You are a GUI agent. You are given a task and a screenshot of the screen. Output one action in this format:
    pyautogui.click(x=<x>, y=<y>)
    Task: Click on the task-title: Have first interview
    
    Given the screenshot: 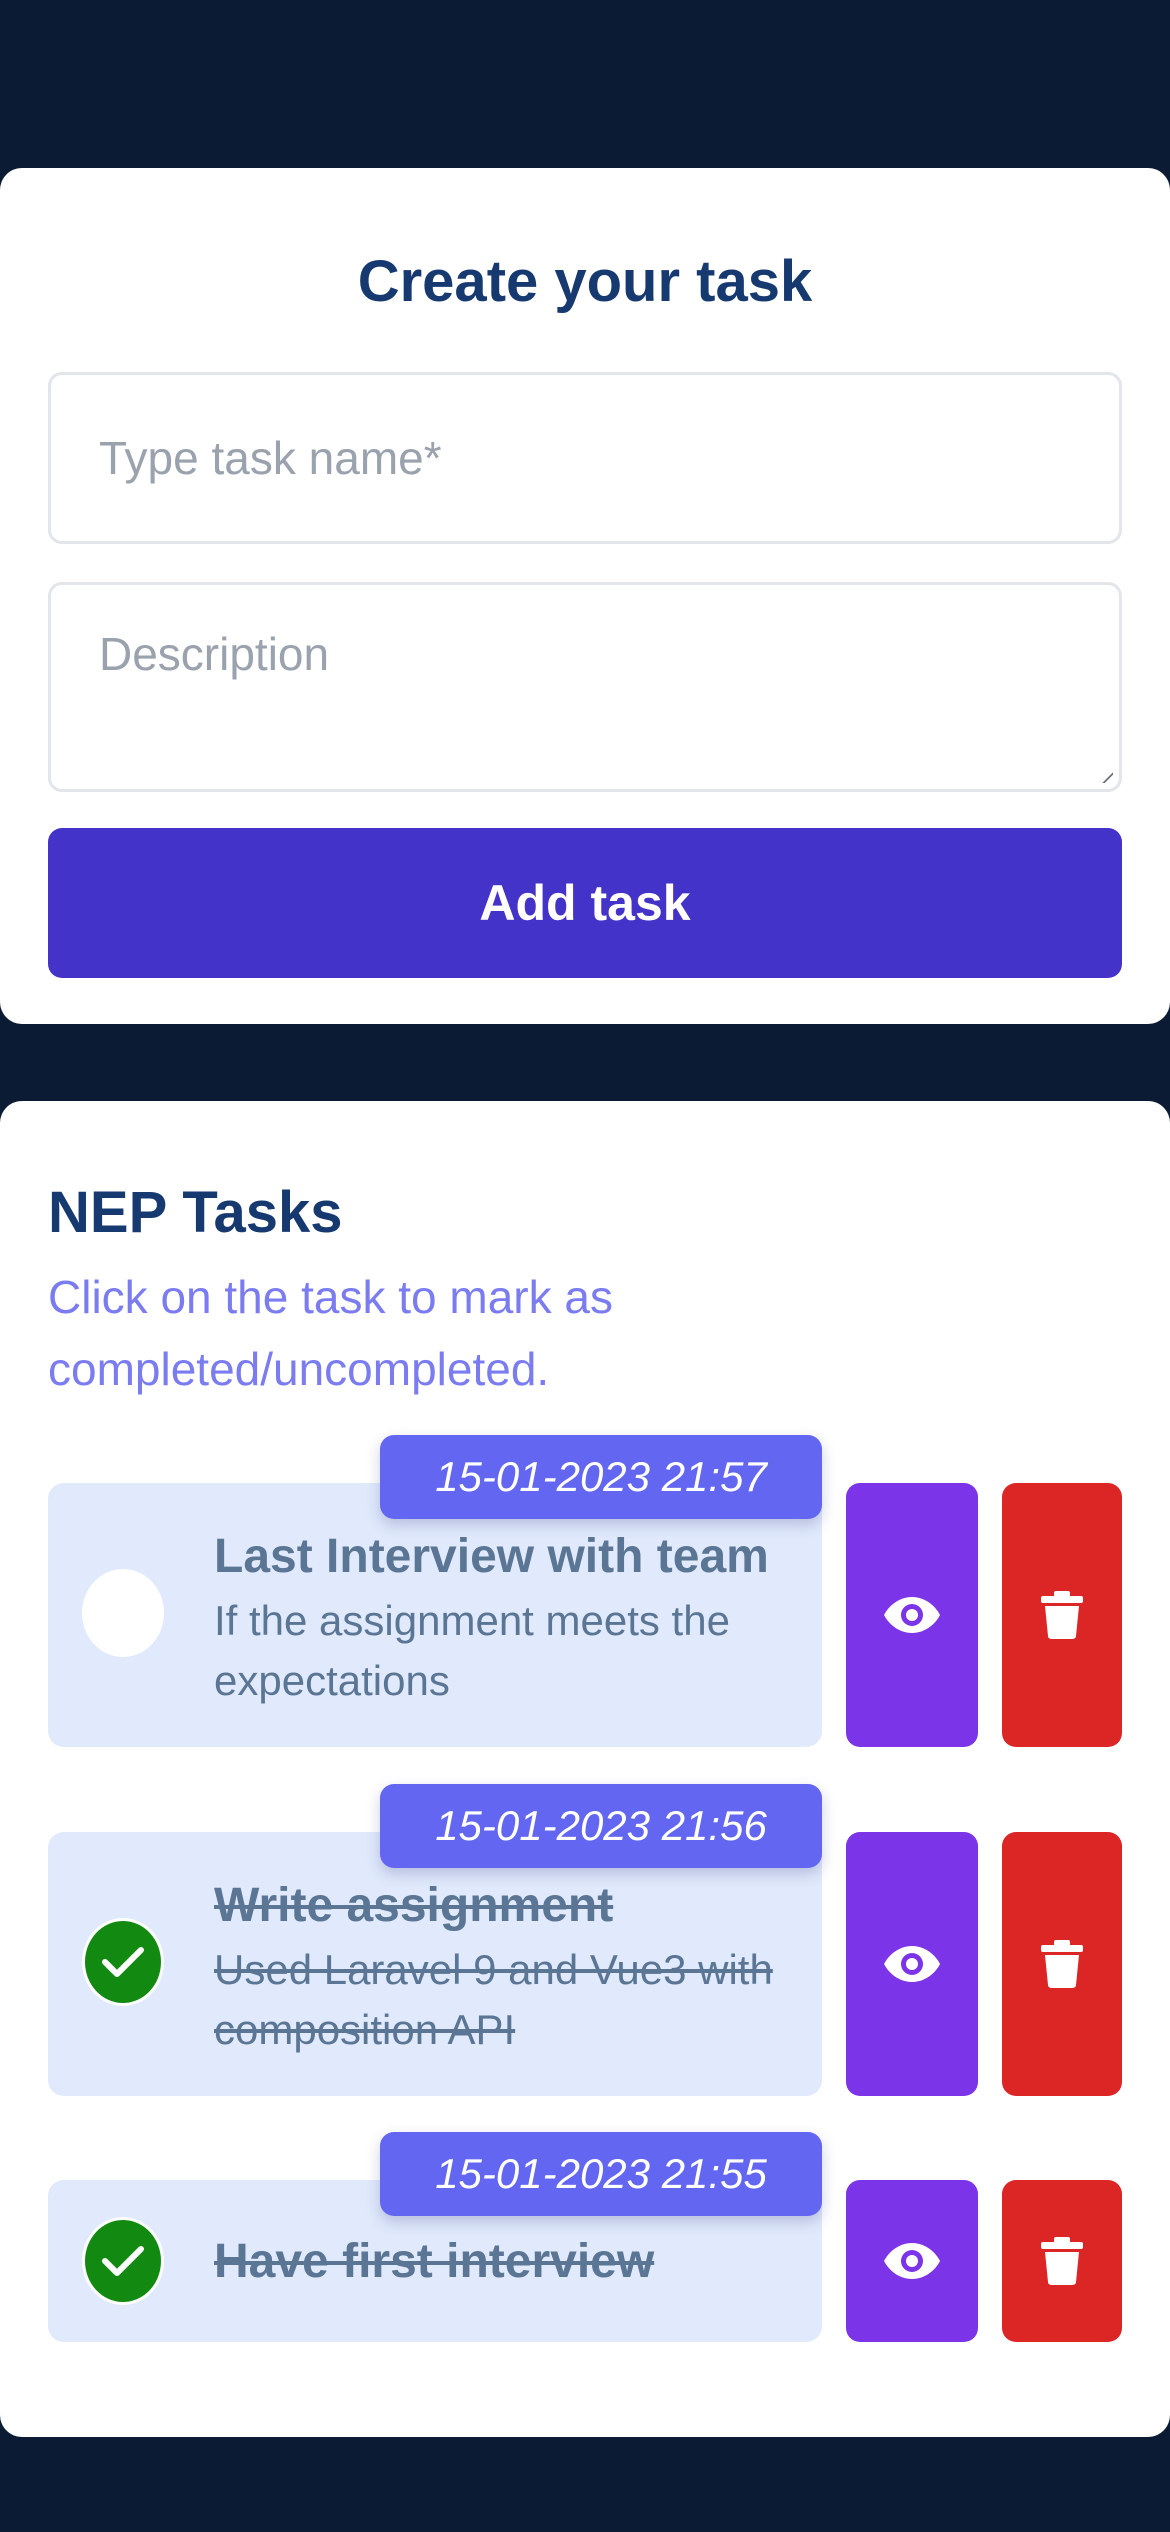 What is the action you would take?
    pyautogui.click(x=434, y=2261)
    